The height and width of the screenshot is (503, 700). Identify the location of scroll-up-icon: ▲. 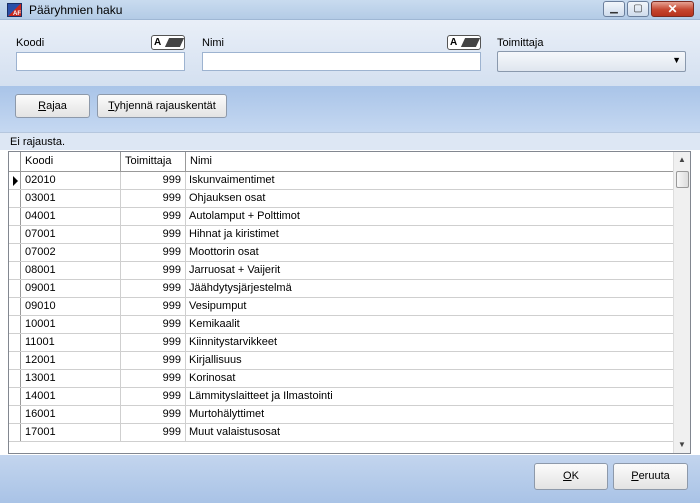
(682, 160).